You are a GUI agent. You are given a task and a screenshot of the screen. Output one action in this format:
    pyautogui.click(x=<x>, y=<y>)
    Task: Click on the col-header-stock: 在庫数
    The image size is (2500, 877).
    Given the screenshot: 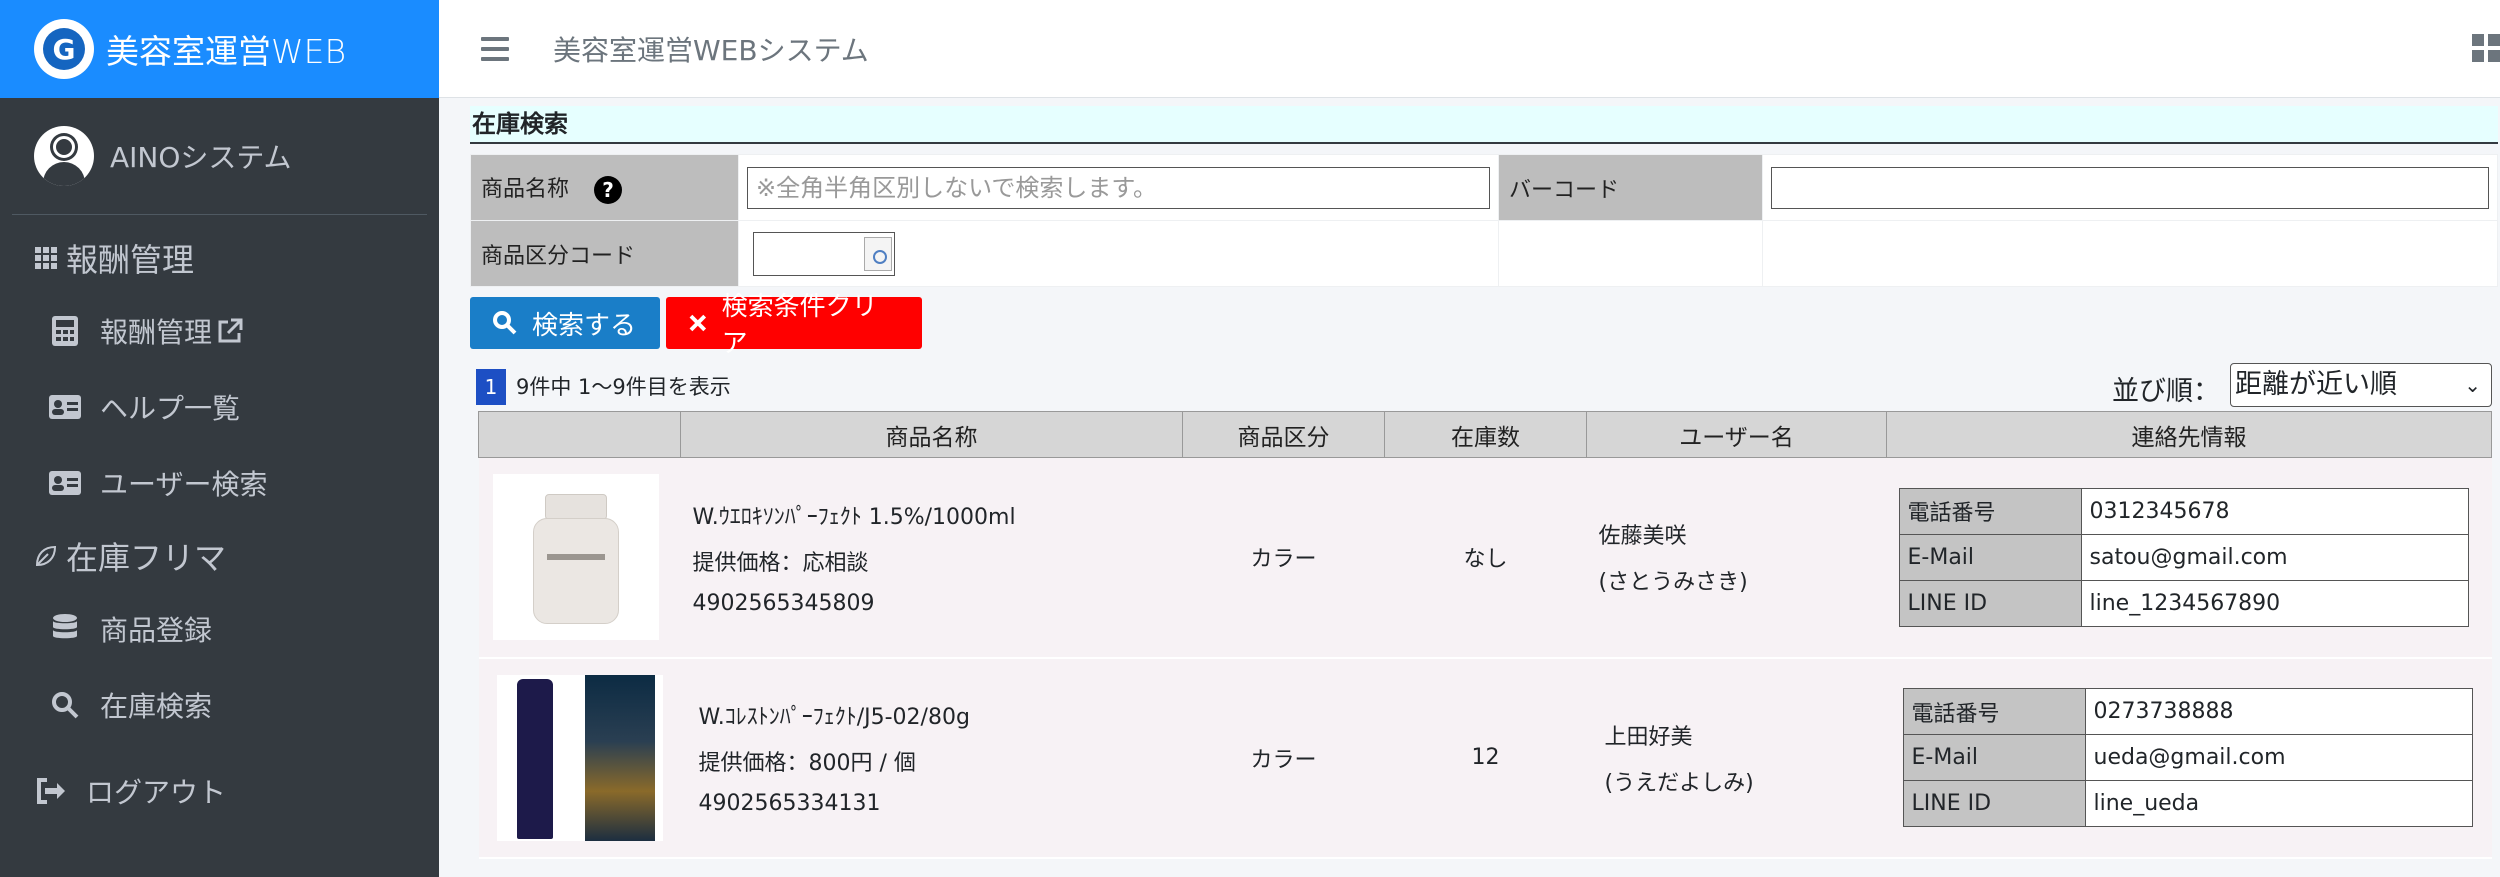 What is the action you would take?
    pyautogui.click(x=1485, y=434)
    